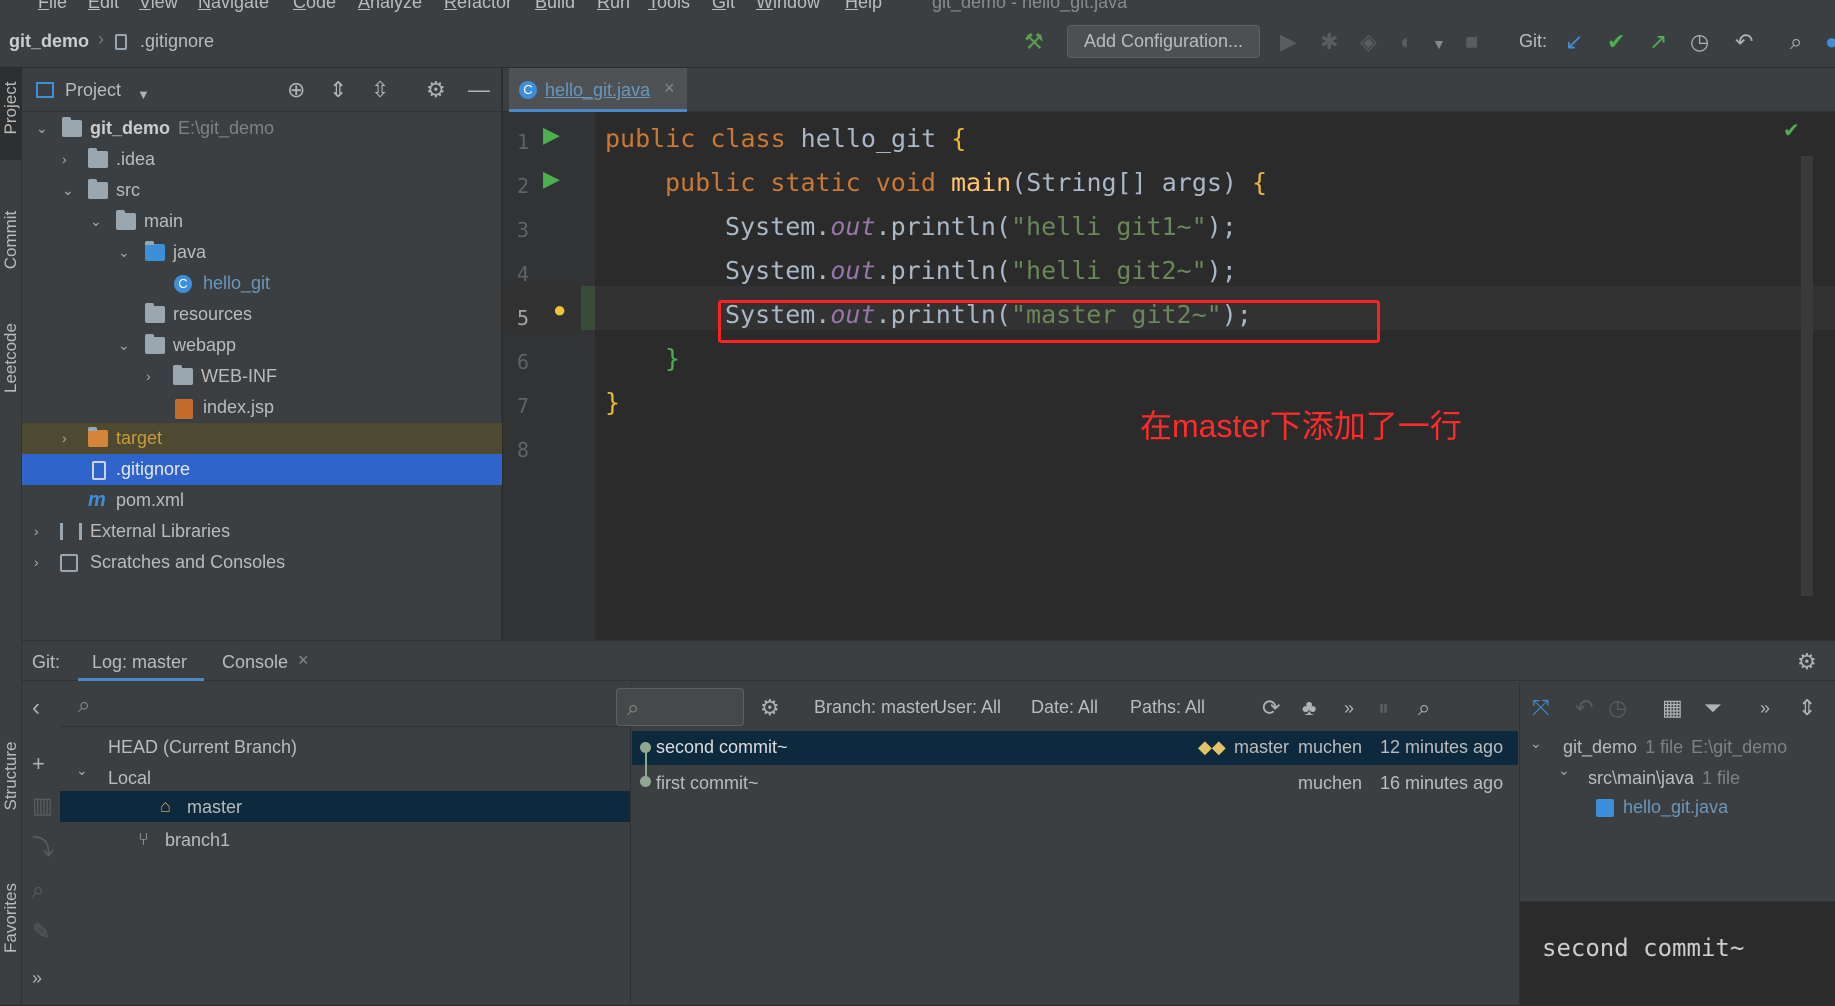 The width and height of the screenshot is (1835, 1006). What do you see at coordinates (233, 6) in the screenshot?
I see `menu-navigate: Navigate` at bounding box center [233, 6].